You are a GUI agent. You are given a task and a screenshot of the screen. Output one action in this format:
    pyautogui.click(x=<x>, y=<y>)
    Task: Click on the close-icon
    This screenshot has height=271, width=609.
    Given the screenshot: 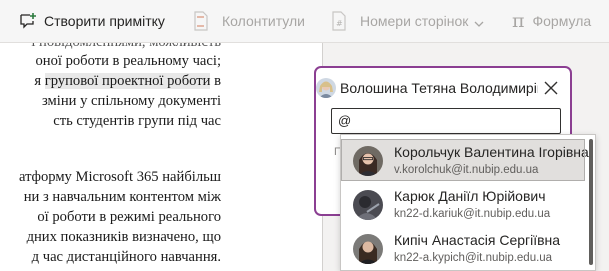 What is the action you would take?
    pyautogui.click(x=551, y=88)
    